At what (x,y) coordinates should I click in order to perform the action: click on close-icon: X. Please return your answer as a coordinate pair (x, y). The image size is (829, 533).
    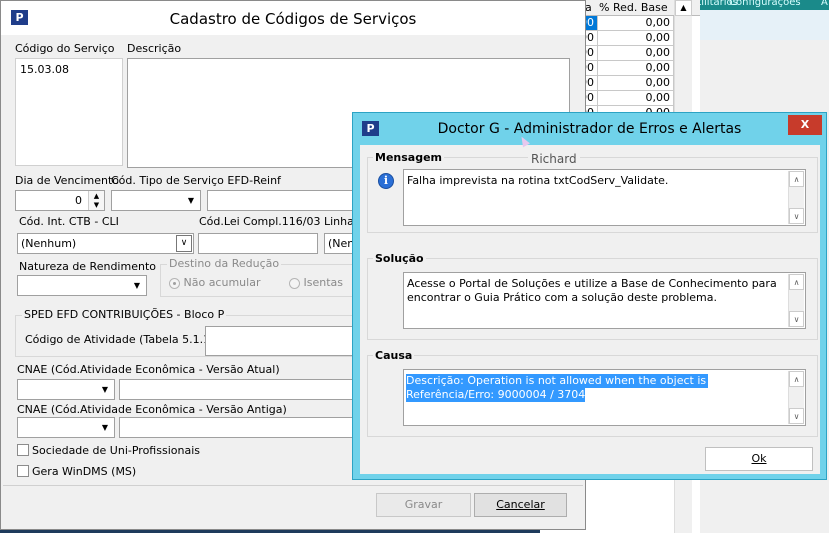
    Looking at the image, I should click on (805, 124).